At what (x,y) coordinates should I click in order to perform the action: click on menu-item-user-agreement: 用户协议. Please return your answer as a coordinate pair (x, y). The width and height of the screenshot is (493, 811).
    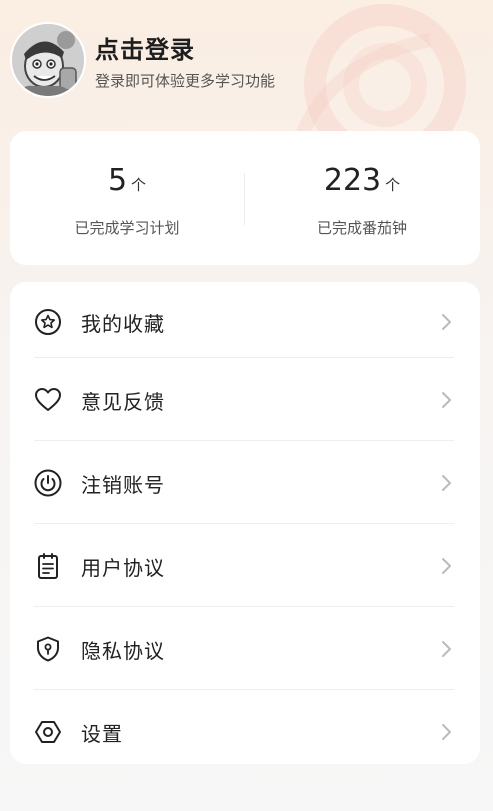
    Looking at the image, I should click on (245, 566).